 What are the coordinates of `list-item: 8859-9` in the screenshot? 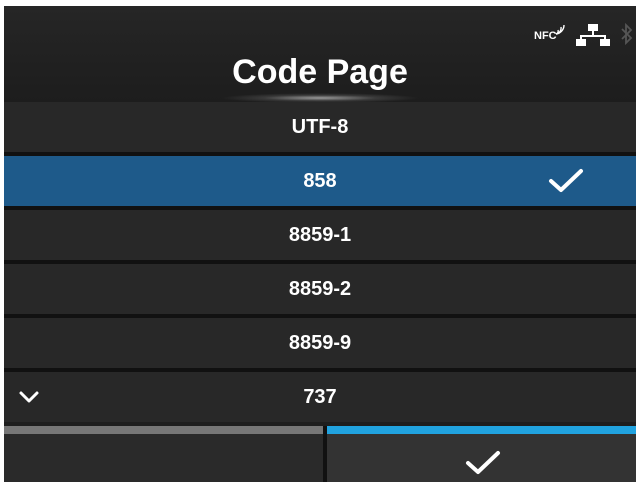 It's located at (320, 343).